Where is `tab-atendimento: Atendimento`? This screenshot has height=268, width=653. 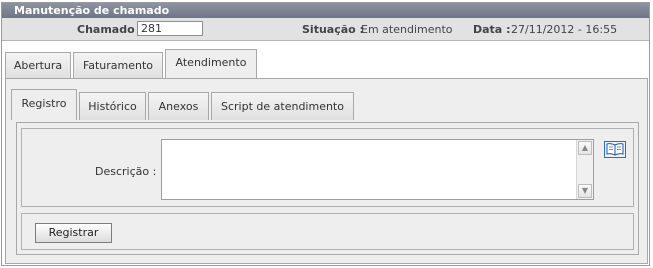
tab-atendimento: Atendimento is located at coordinates (211, 63).